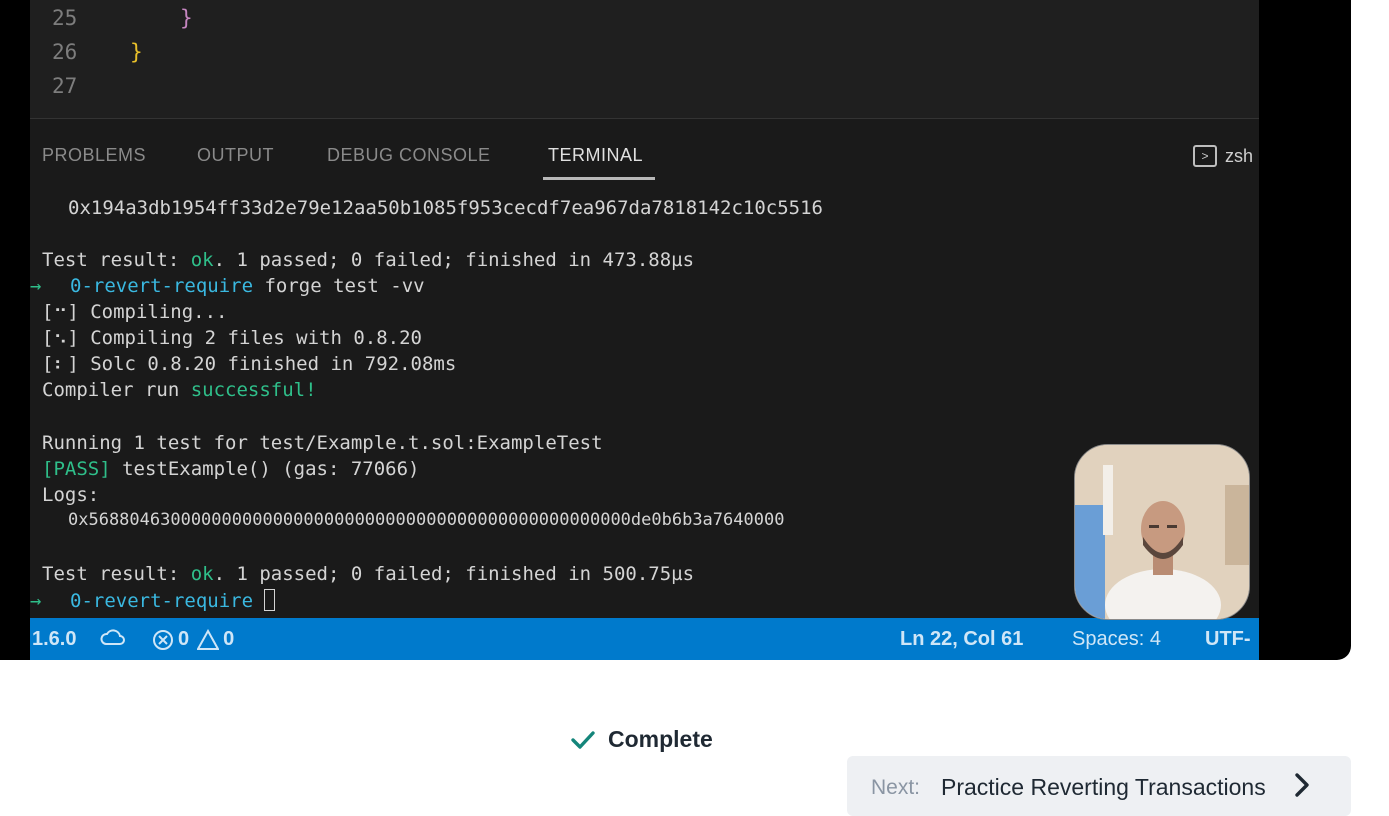  What do you see at coordinates (1205, 156) in the screenshot?
I see `terminal-icon: >` at bounding box center [1205, 156].